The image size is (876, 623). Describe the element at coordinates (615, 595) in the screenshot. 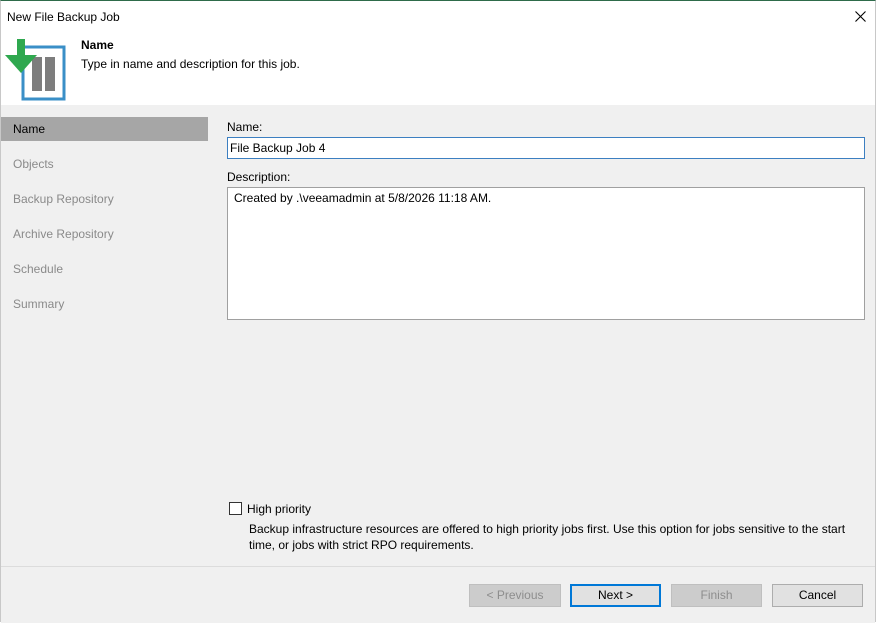

I see `next-button: Next >` at that location.